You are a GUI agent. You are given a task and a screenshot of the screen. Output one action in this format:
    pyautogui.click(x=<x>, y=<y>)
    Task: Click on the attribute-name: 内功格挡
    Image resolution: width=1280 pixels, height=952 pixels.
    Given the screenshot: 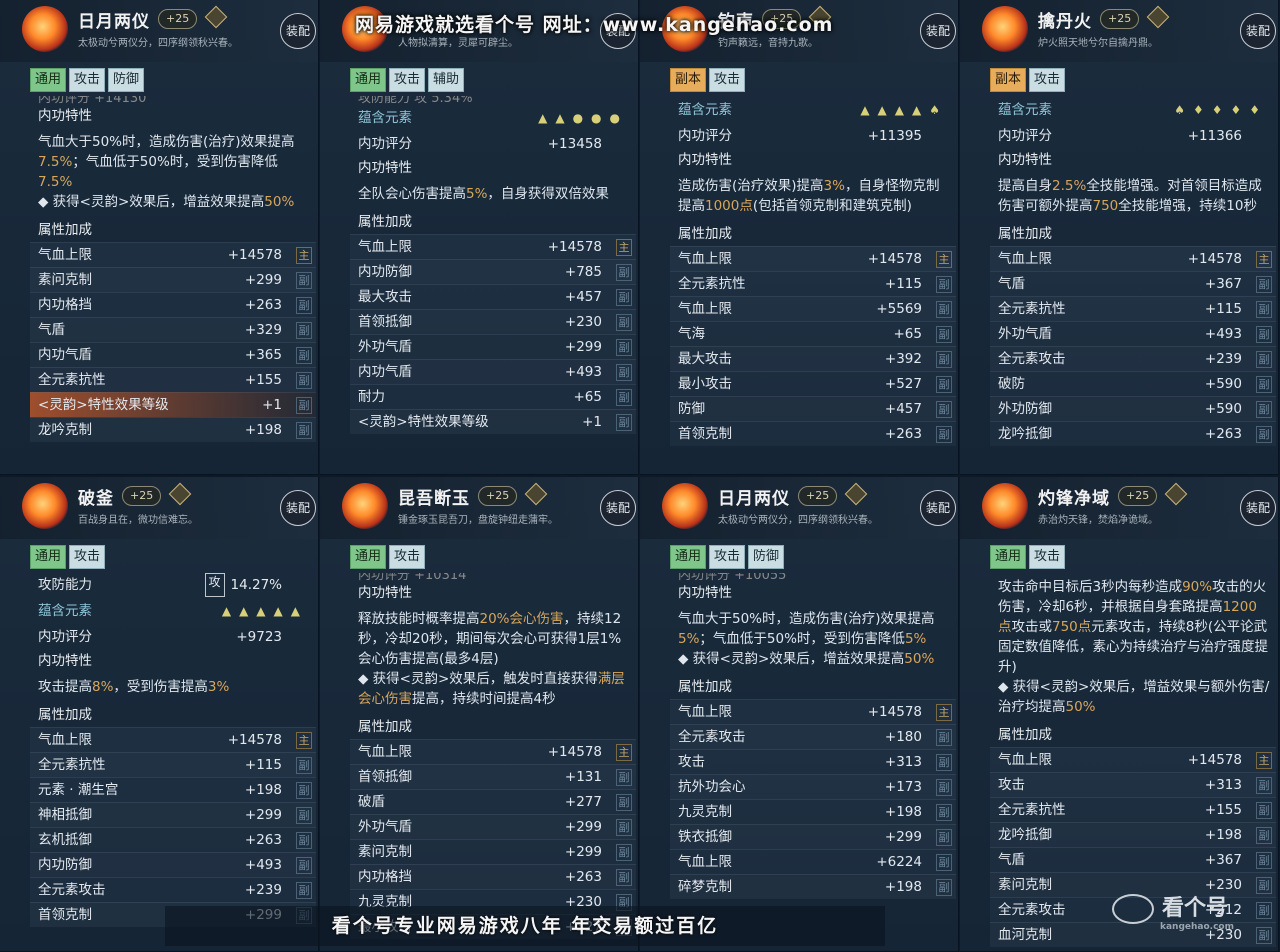 What is the action you would take?
    pyautogui.click(x=65, y=305)
    